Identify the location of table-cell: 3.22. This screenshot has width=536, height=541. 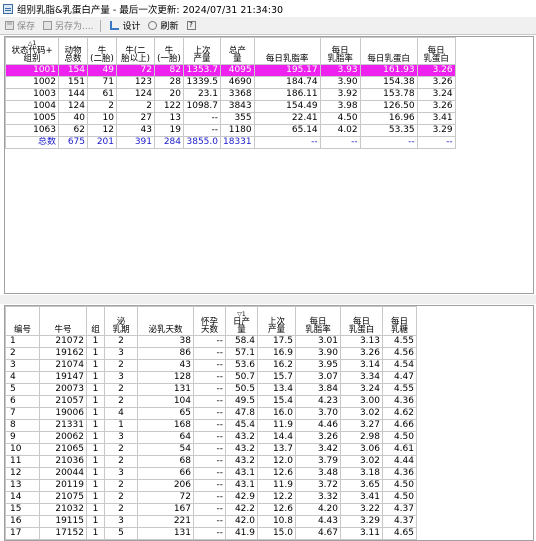
(361, 509).